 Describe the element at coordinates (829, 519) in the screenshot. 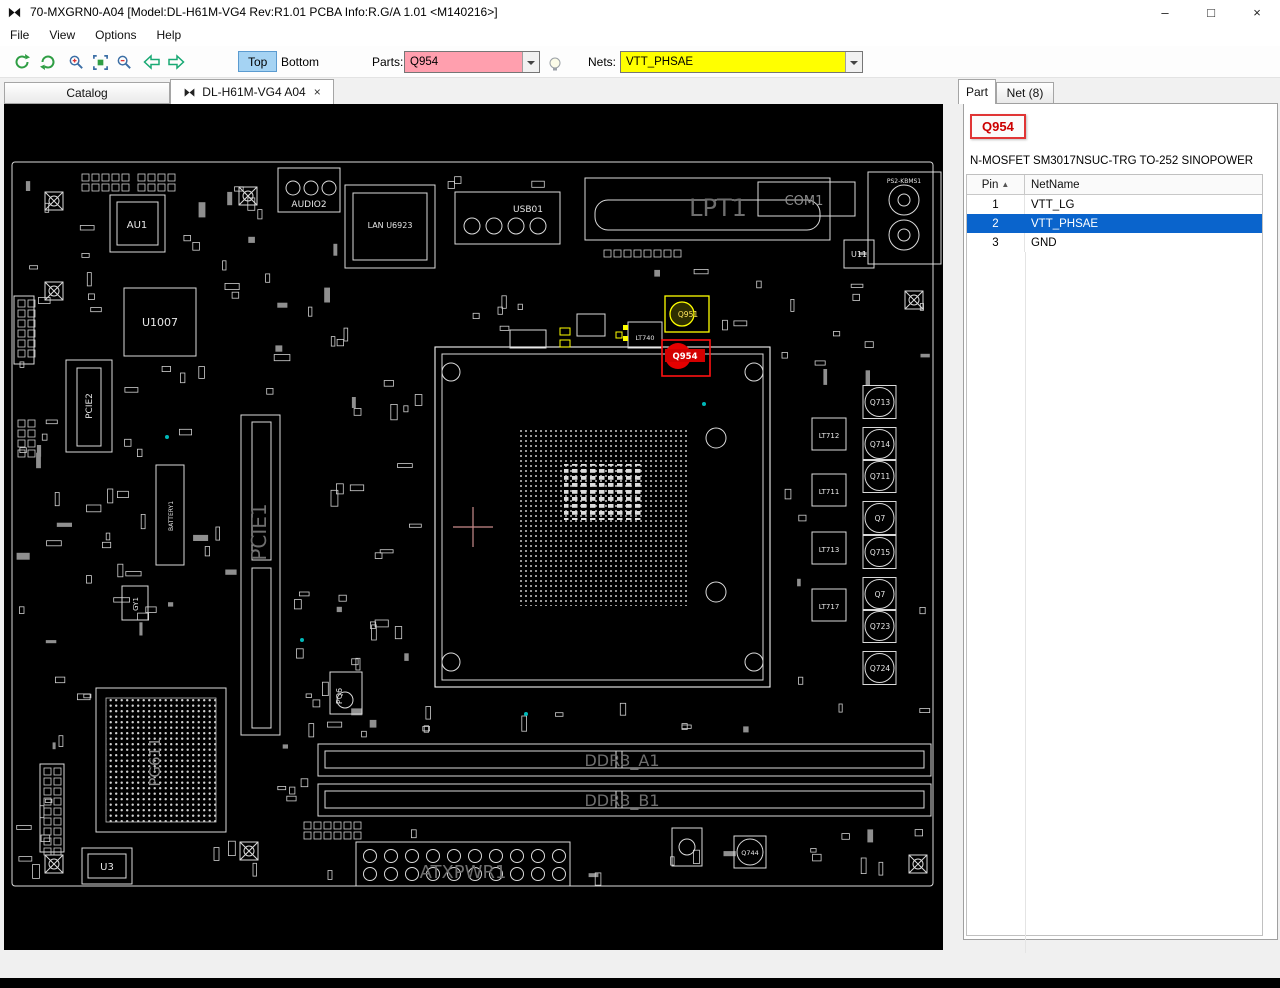

I see `vrm-drivers: LT712 LT711 LT713 LT717` at that location.